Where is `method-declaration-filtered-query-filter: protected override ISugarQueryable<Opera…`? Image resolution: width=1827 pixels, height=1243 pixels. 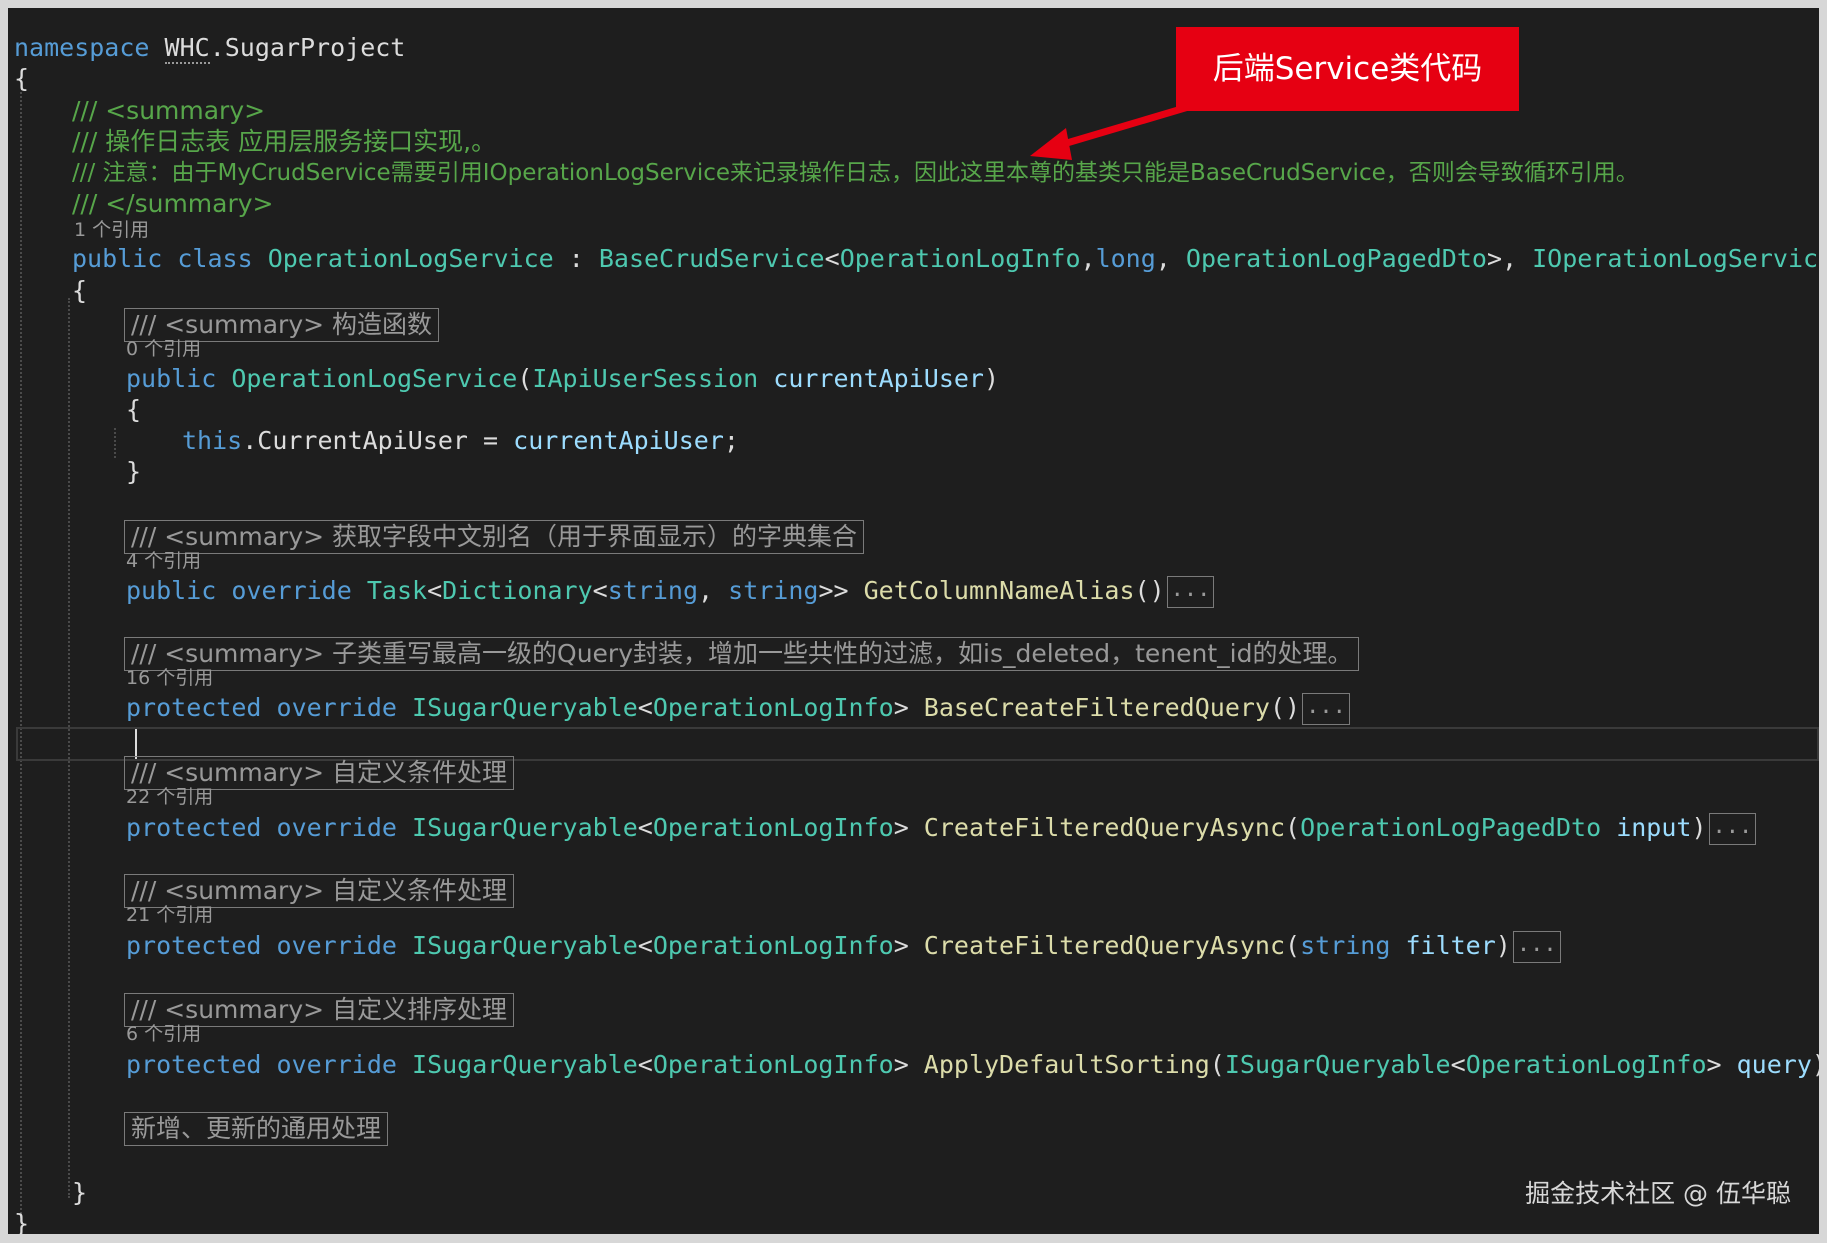 method-declaration-filtered-query-filter: protected override ISugarQueryable<Opera… is located at coordinates (843, 946).